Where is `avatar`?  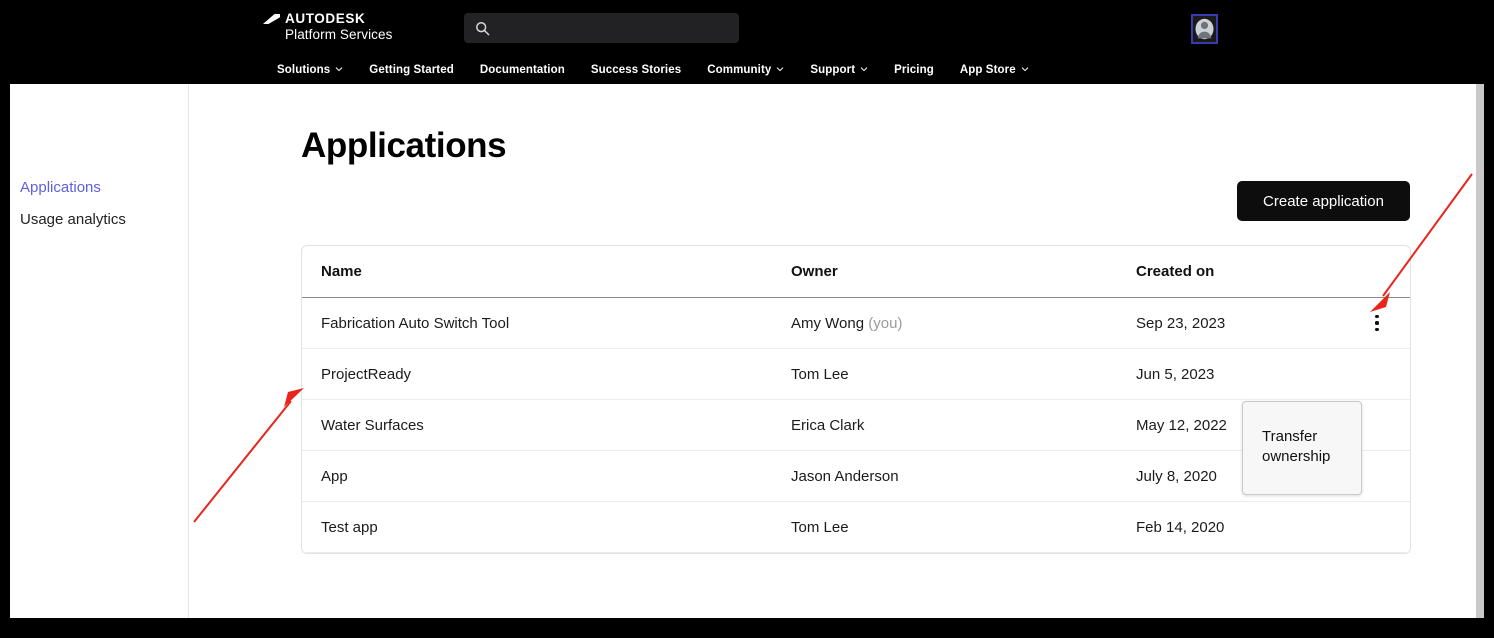 avatar is located at coordinates (1204, 29).